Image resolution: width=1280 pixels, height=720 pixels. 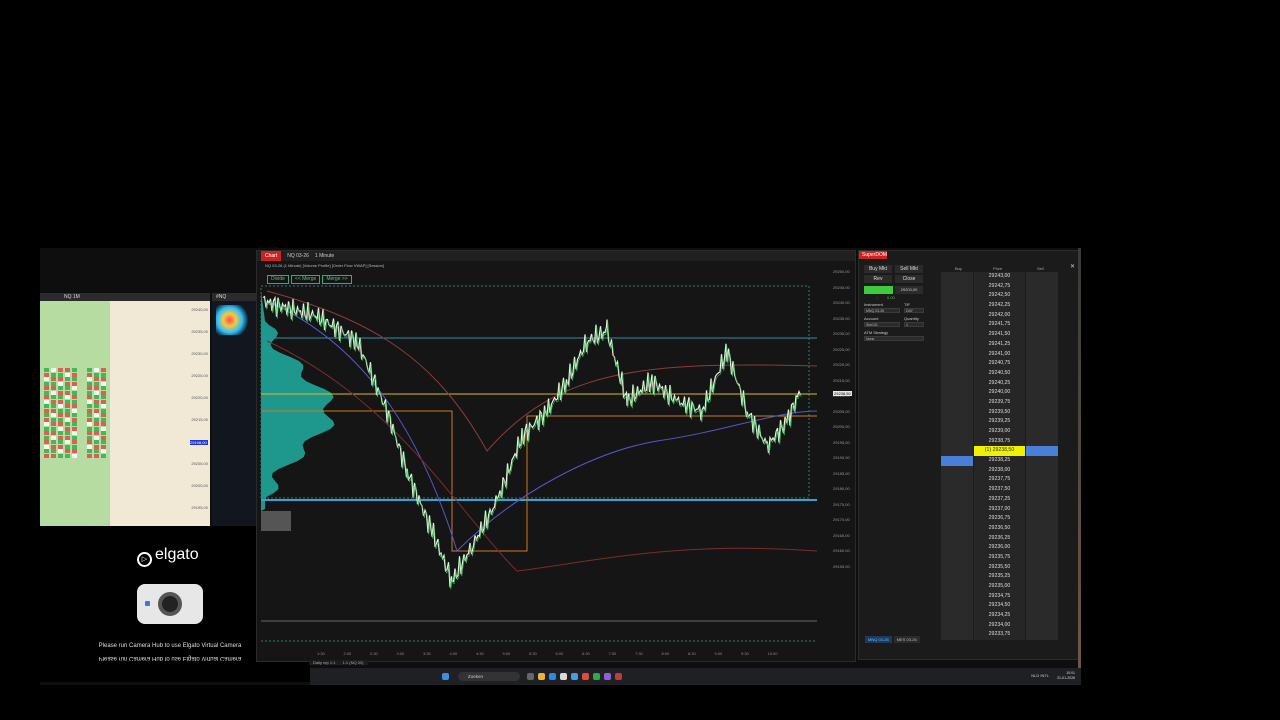 I want to click on system-clock: 10:01 21-01-2026, so click(x=1066, y=676).